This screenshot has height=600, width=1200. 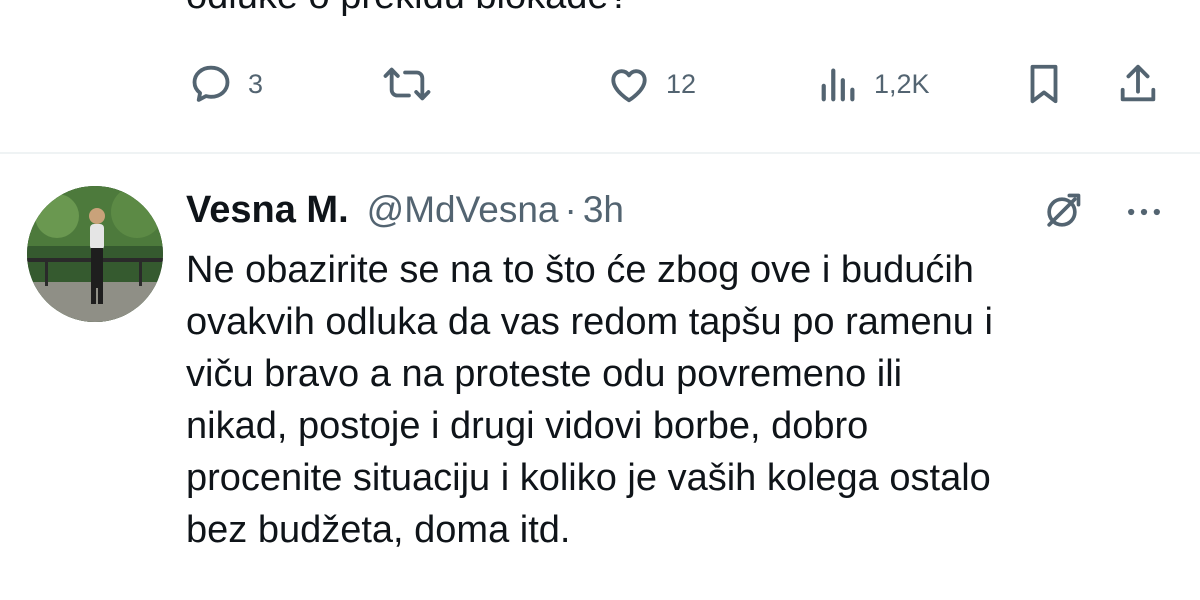 I want to click on reply-button: 3, so click(x=225, y=84).